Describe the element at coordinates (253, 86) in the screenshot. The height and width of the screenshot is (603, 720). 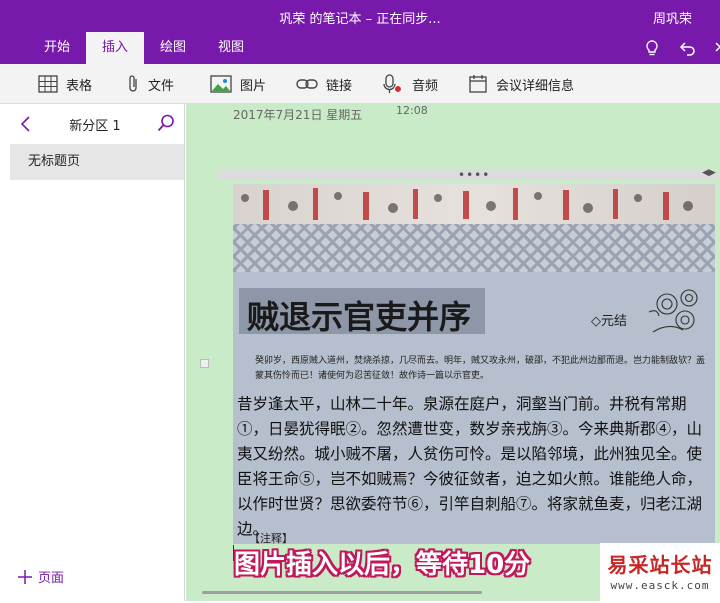
I see `insert-picture-label: 图片` at that location.